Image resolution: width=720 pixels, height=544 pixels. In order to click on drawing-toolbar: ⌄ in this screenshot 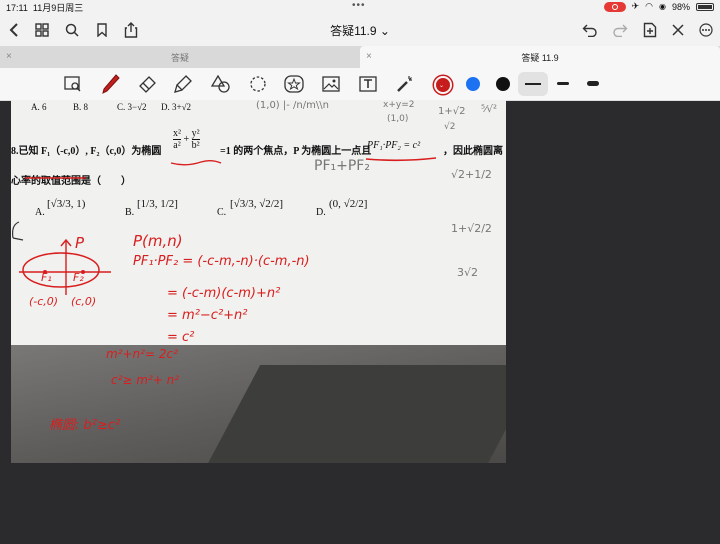, I will do `click(360, 84)`.